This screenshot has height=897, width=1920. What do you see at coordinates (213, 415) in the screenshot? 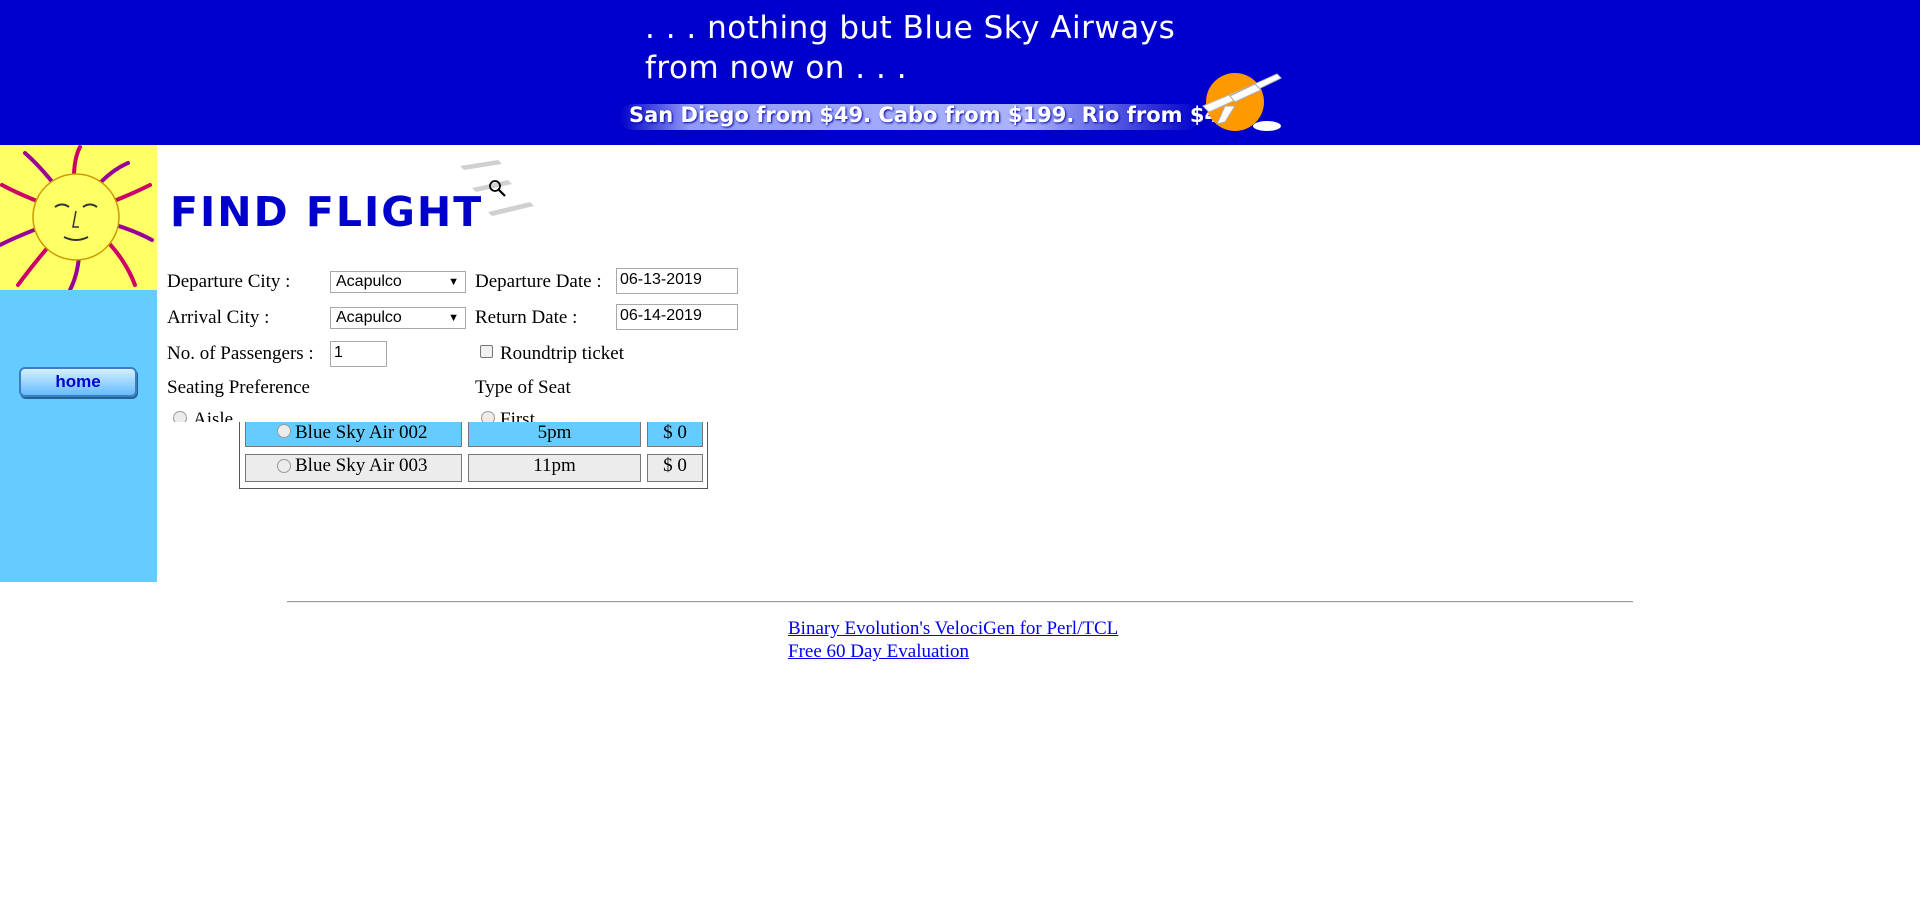
I see `aisle-option-label: Aisle` at bounding box center [213, 415].